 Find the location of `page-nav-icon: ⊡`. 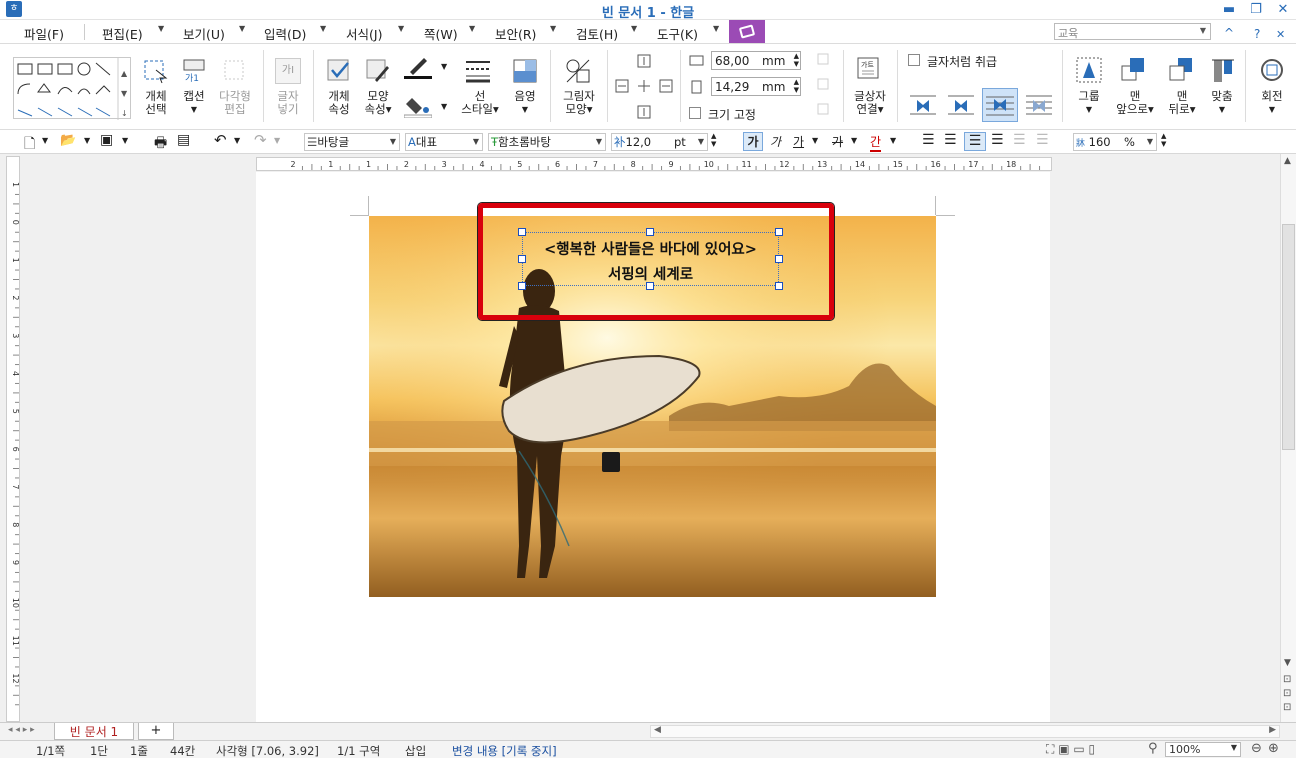

page-nav-icon: ⊡ is located at coordinates (1287, 693).